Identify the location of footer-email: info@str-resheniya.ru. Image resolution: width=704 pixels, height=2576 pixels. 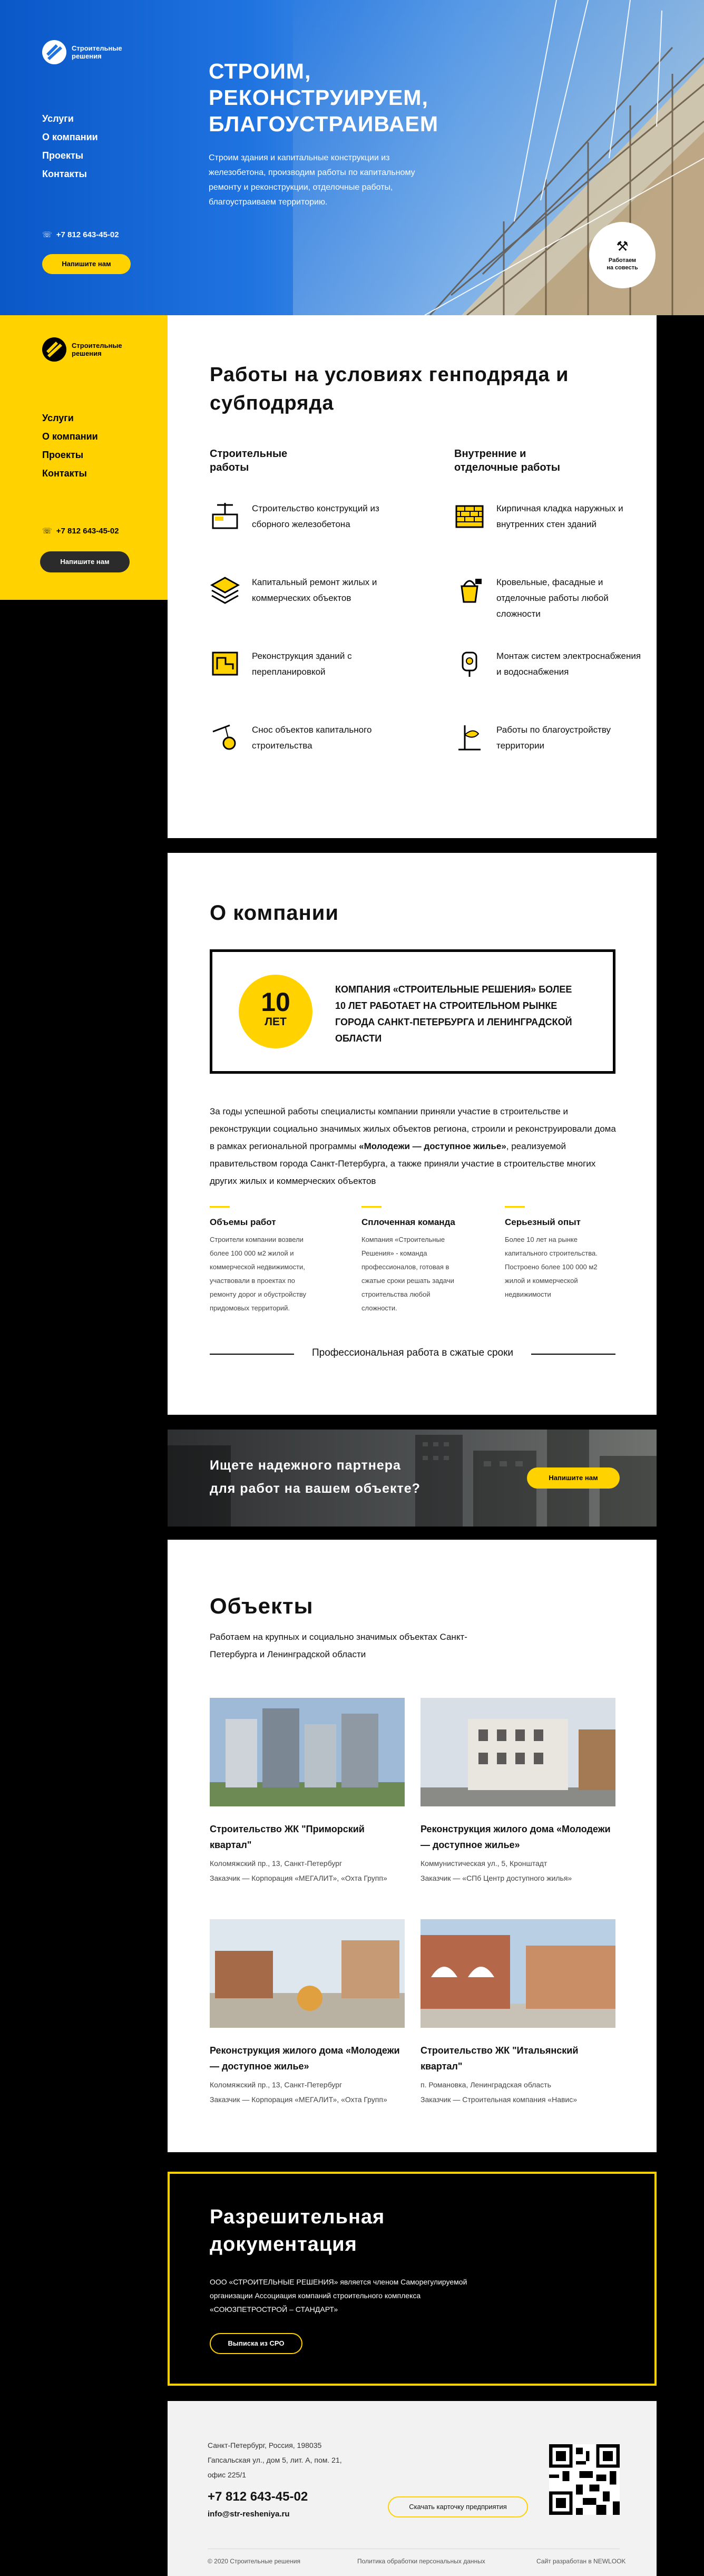
(249, 2514).